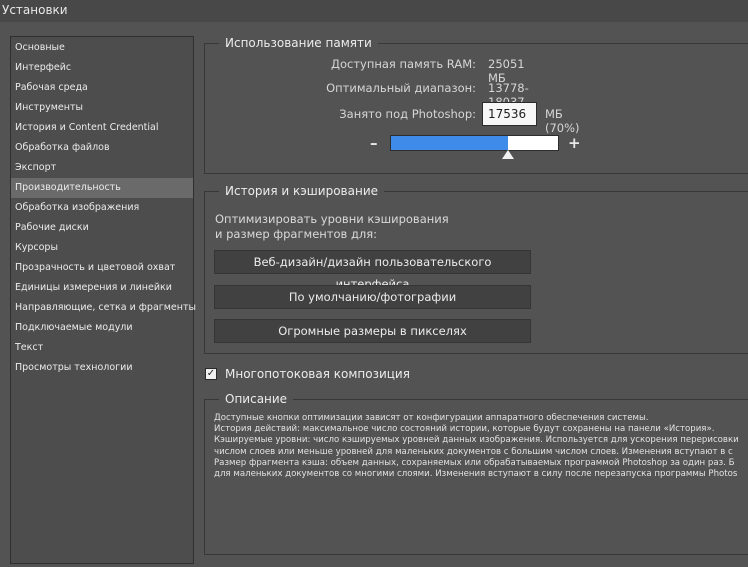 This screenshot has width=748, height=567. Describe the element at coordinates (403, 64) in the screenshot. I see `available-ram-label: Доступная память RAM:` at that location.